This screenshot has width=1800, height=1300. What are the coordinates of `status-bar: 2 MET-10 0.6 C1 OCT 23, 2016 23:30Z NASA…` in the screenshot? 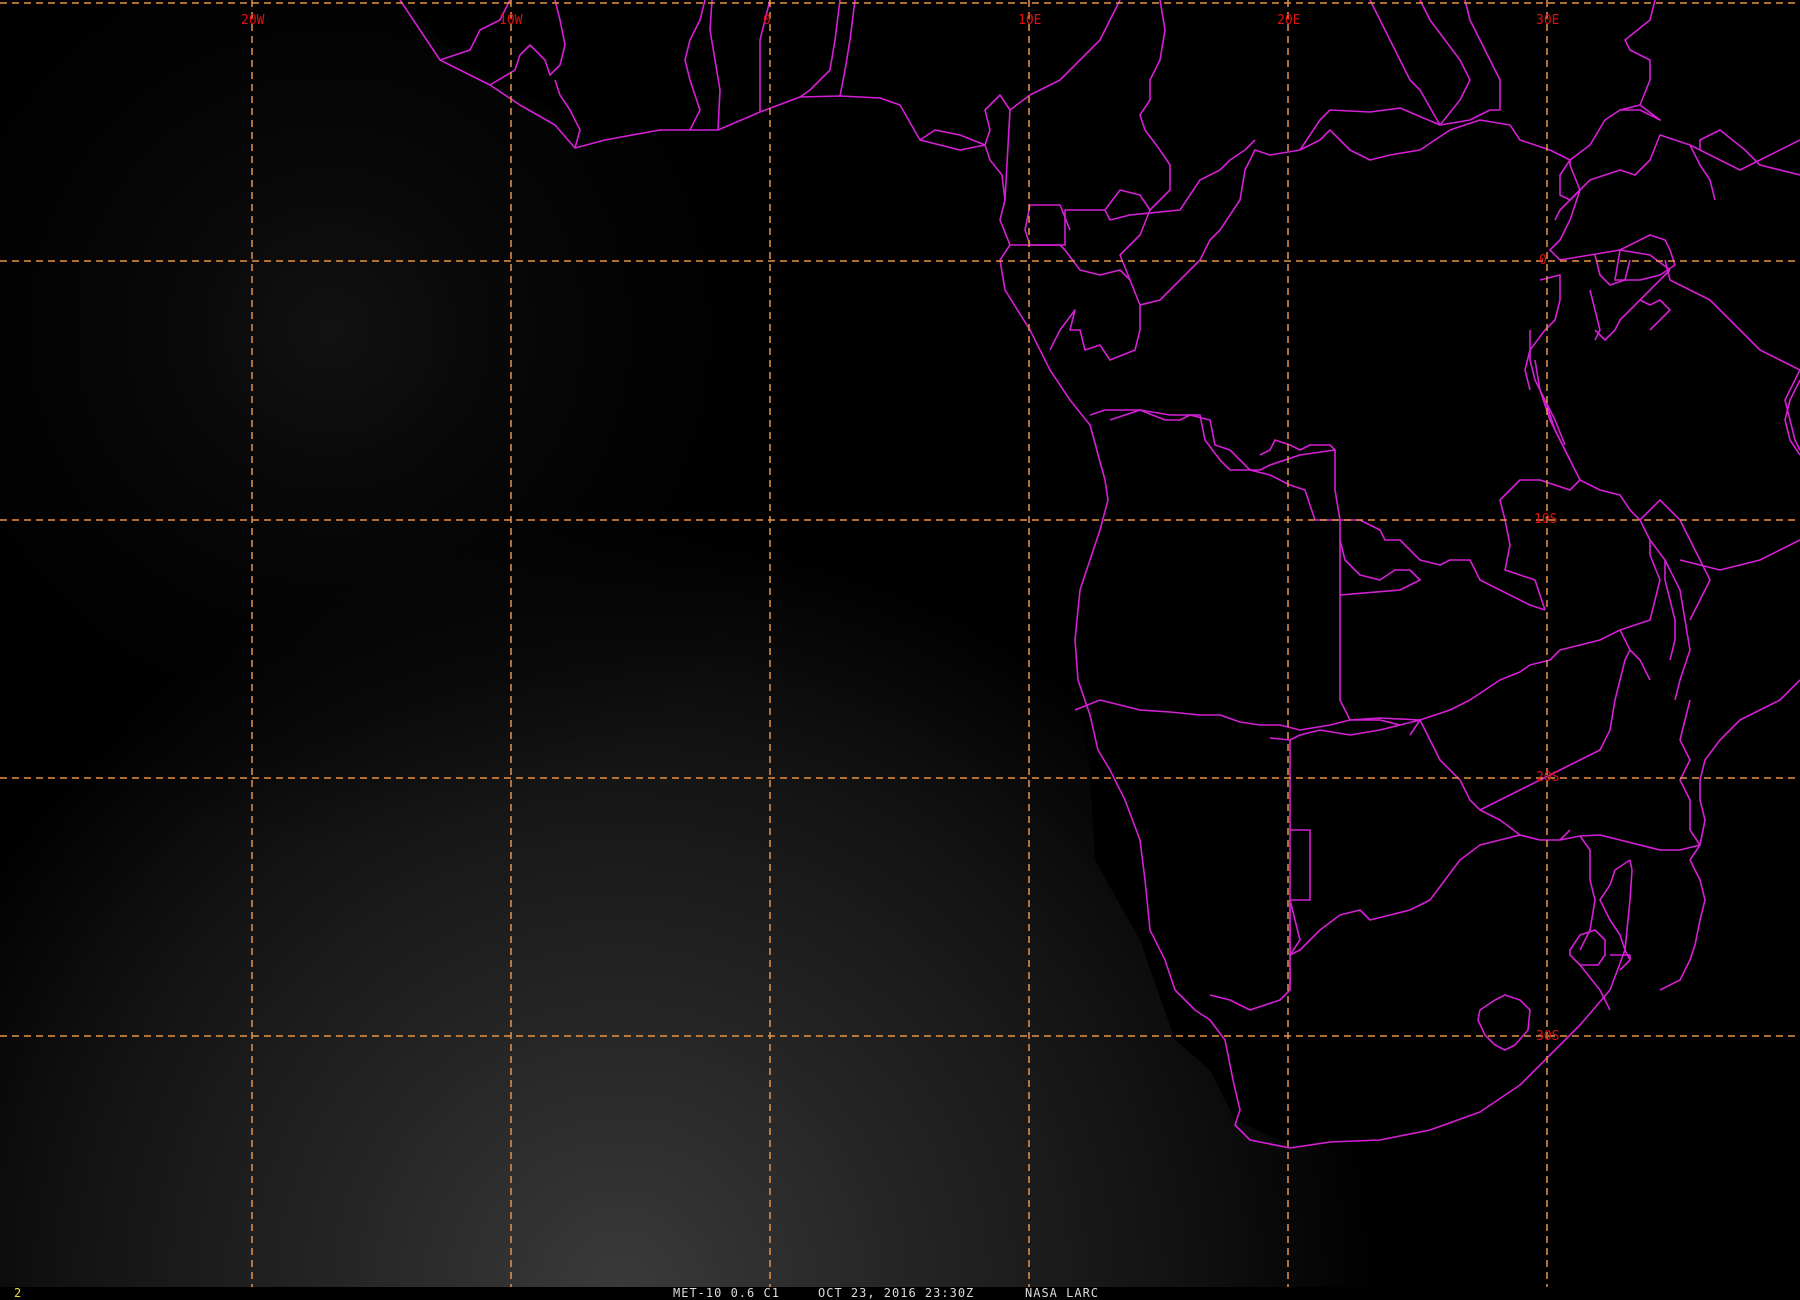 It's located at (900, 1293).